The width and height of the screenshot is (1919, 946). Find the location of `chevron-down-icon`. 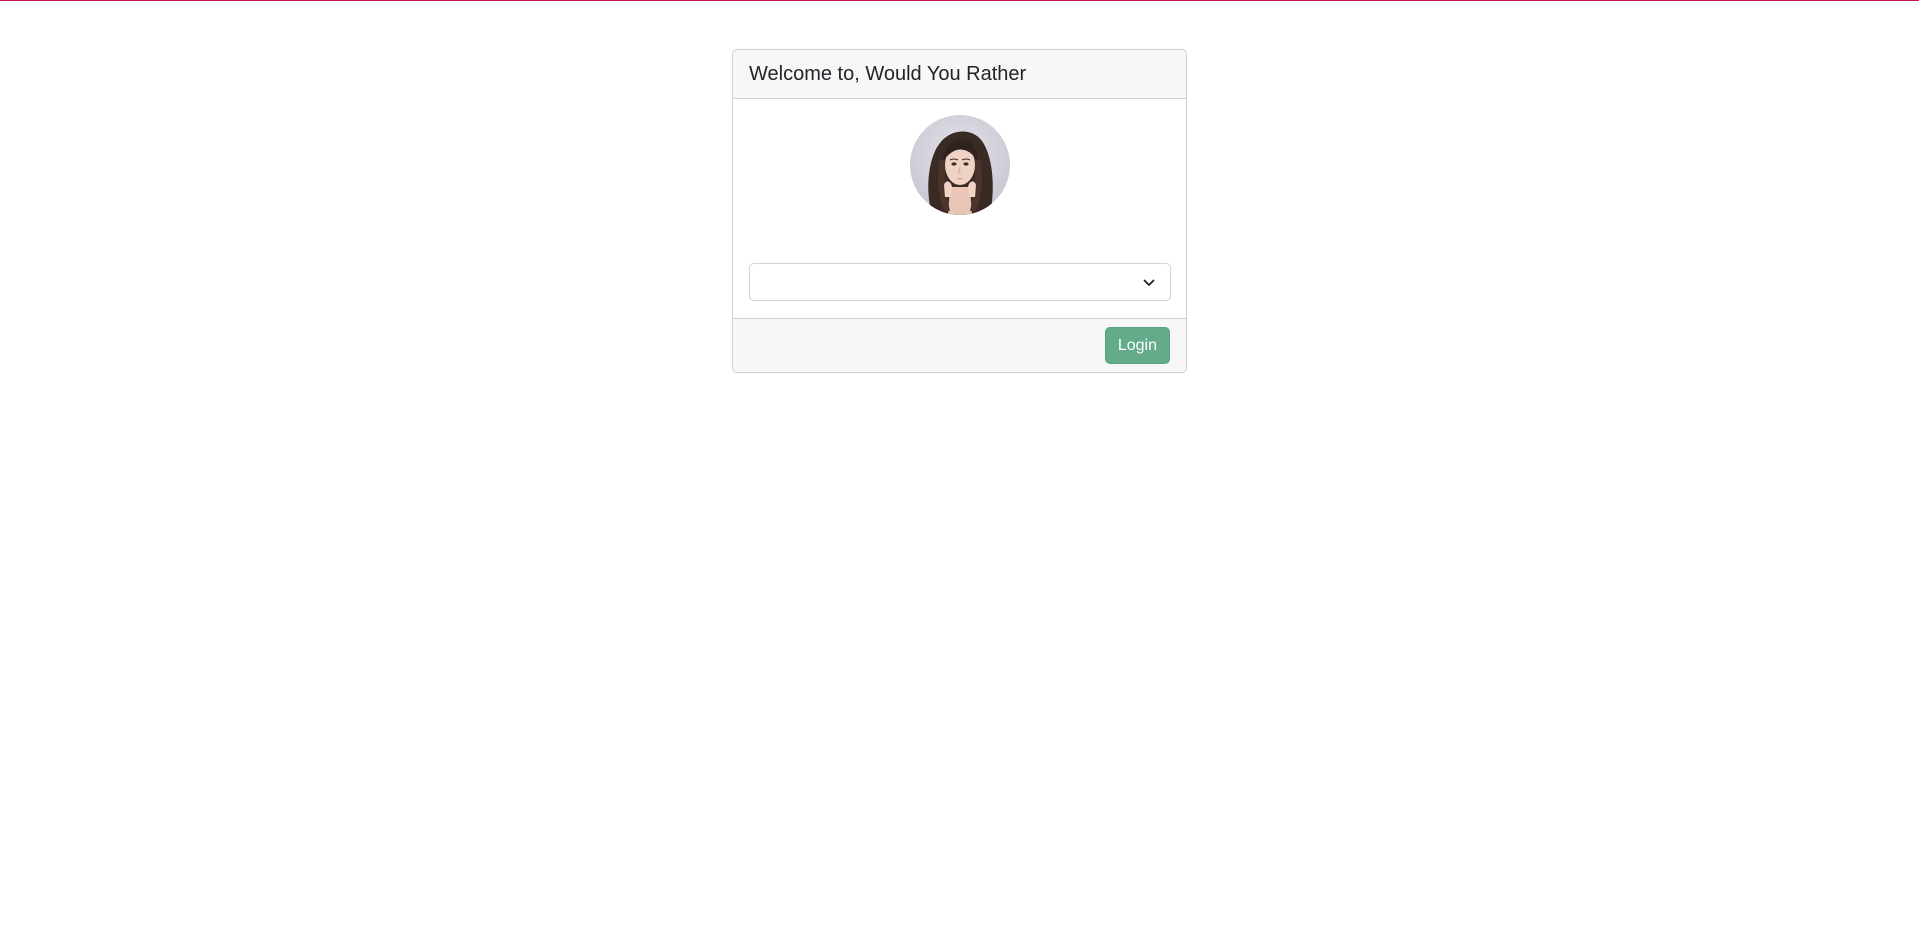

chevron-down-icon is located at coordinates (1149, 282).